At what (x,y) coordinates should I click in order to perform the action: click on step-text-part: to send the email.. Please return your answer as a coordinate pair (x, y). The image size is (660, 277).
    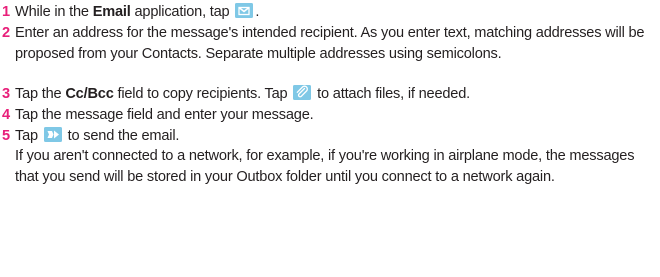
    Looking at the image, I should click on (121, 136).